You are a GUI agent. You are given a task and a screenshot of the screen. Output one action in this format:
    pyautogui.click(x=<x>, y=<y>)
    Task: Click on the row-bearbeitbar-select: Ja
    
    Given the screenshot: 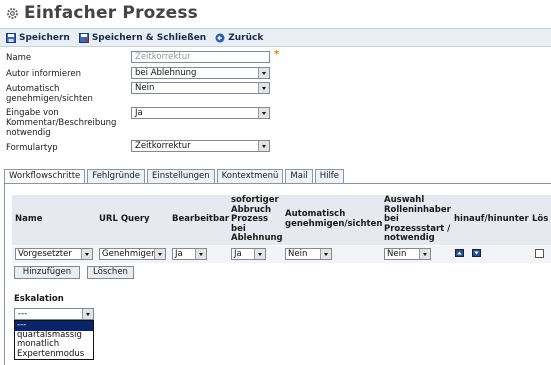 What is the action you would take?
    pyautogui.click(x=189, y=254)
    